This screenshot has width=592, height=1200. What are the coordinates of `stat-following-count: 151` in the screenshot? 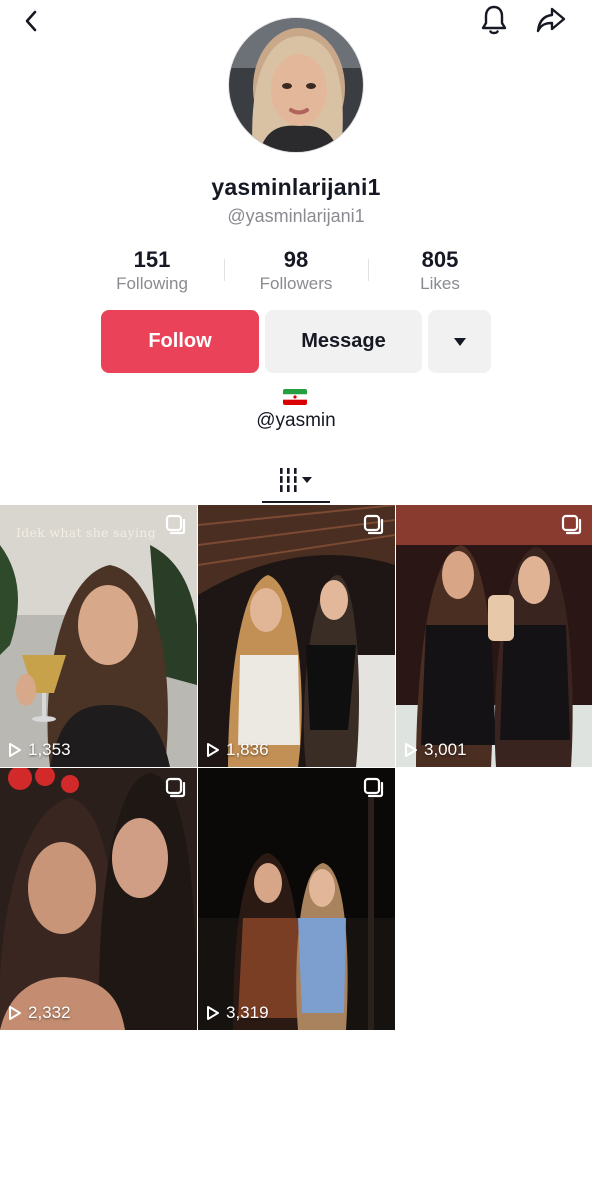 It's located at (152, 259).